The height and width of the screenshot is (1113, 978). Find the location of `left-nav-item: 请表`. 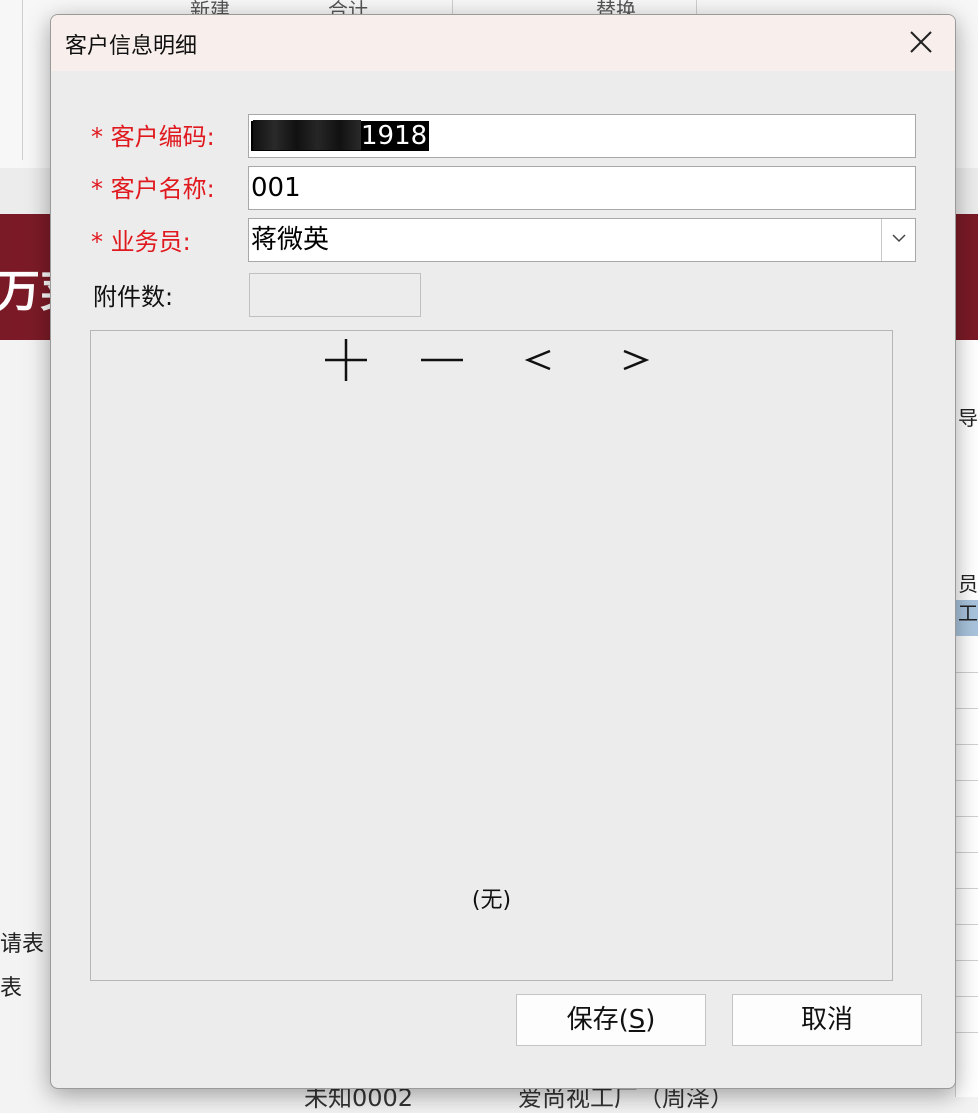

left-nav-item: 请表 is located at coordinates (22, 944).